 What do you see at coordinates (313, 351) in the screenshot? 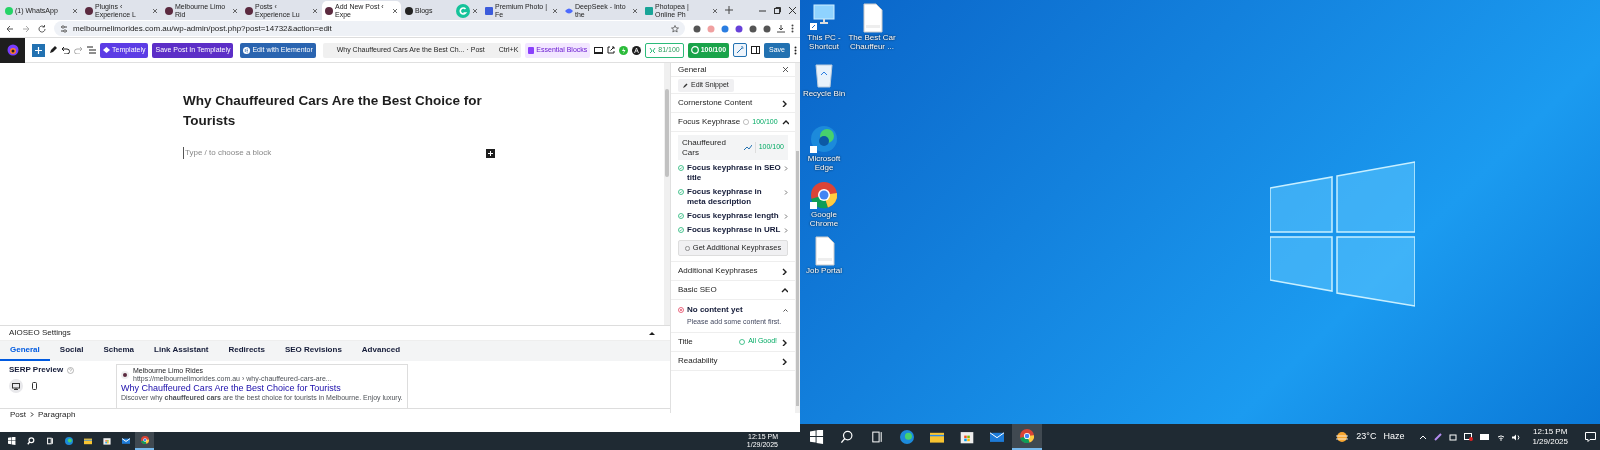
I see `settings-tab: SEO Revisions` at bounding box center [313, 351].